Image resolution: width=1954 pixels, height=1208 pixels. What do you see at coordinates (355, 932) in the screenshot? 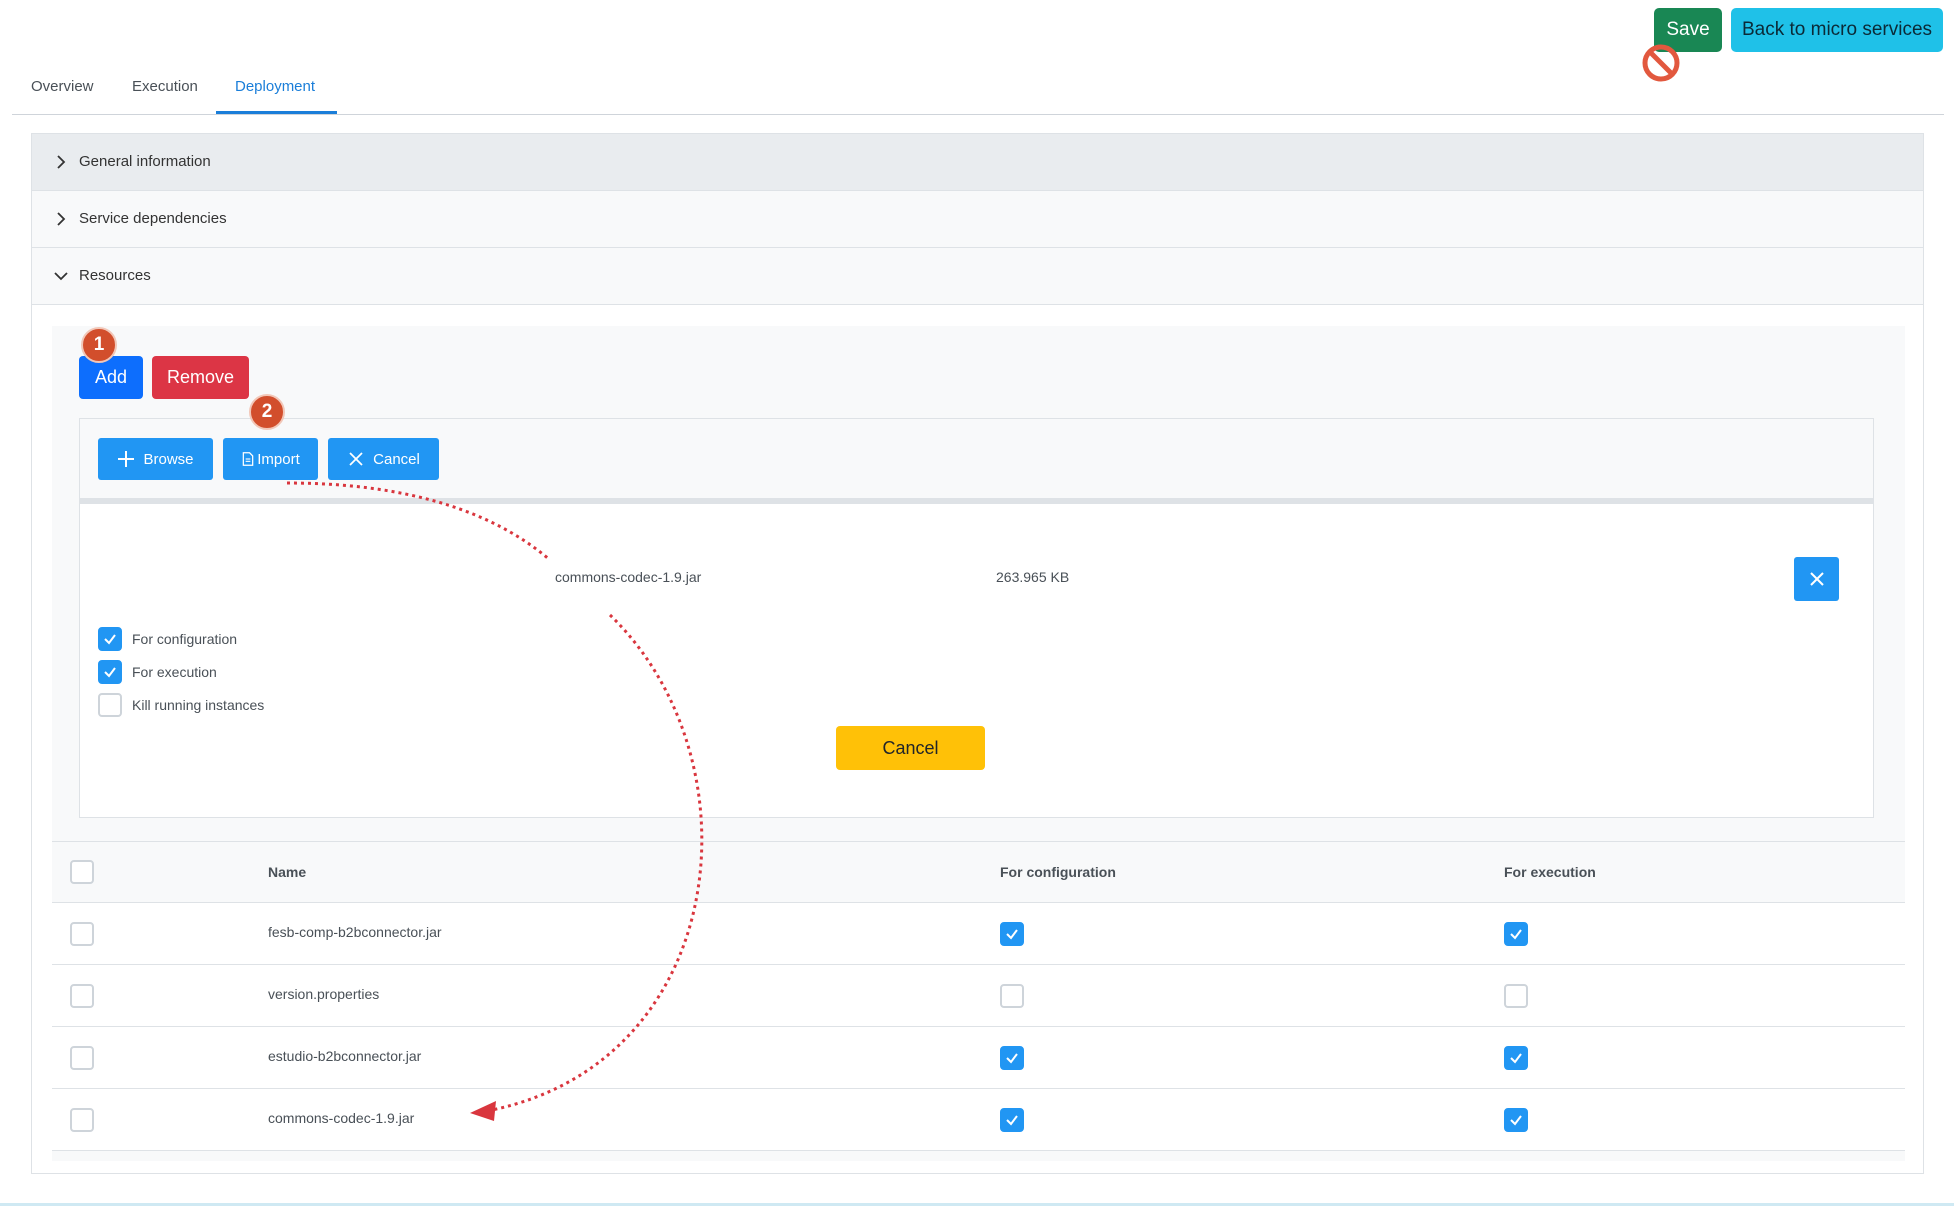
I see `resource-name: fesb-comp-b2bconnector.jar` at bounding box center [355, 932].